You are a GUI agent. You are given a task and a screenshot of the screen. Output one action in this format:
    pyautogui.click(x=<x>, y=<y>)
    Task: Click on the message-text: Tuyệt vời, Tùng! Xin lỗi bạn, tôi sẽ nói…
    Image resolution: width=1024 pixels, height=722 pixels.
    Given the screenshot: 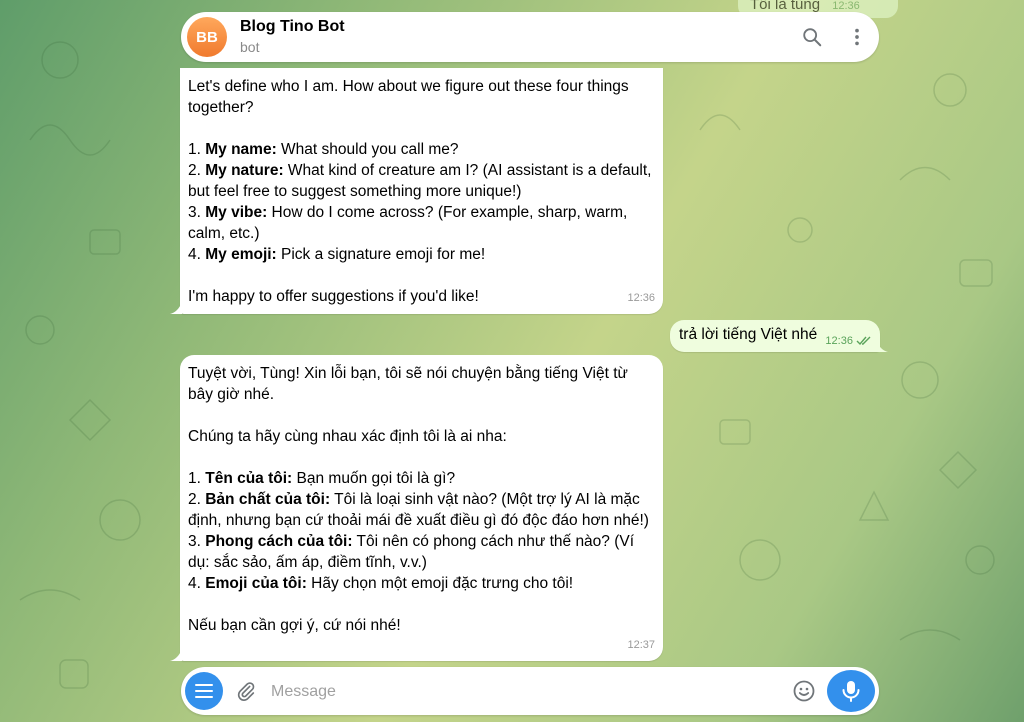 What is the action you would take?
    pyautogui.click(x=408, y=384)
    